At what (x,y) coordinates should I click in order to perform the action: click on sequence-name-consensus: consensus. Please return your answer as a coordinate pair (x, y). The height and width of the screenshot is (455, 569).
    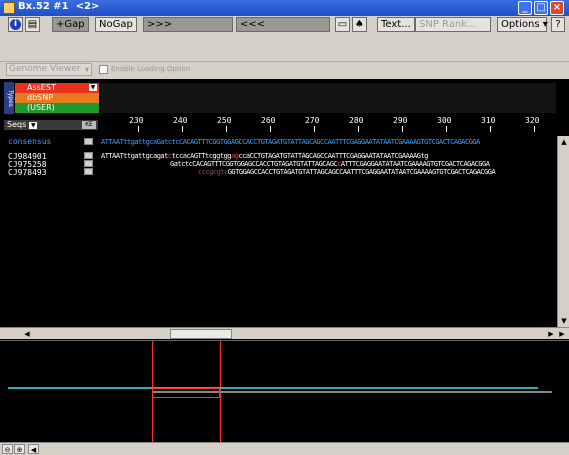
    Looking at the image, I should click on (29, 141).